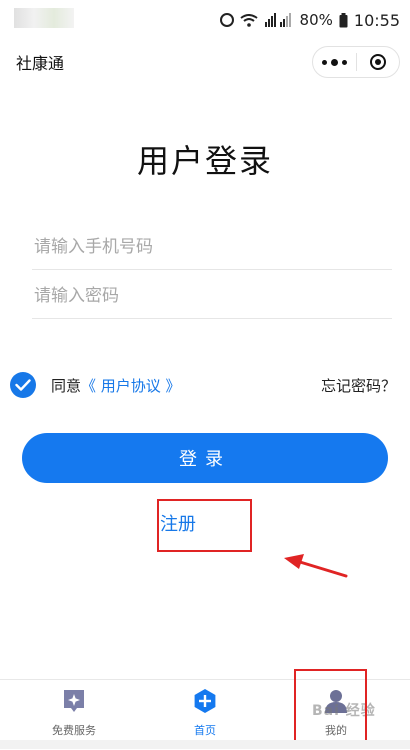 The width and height of the screenshot is (410, 750). What do you see at coordinates (226, 20) in the screenshot?
I see `alarm-icon` at bounding box center [226, 20].